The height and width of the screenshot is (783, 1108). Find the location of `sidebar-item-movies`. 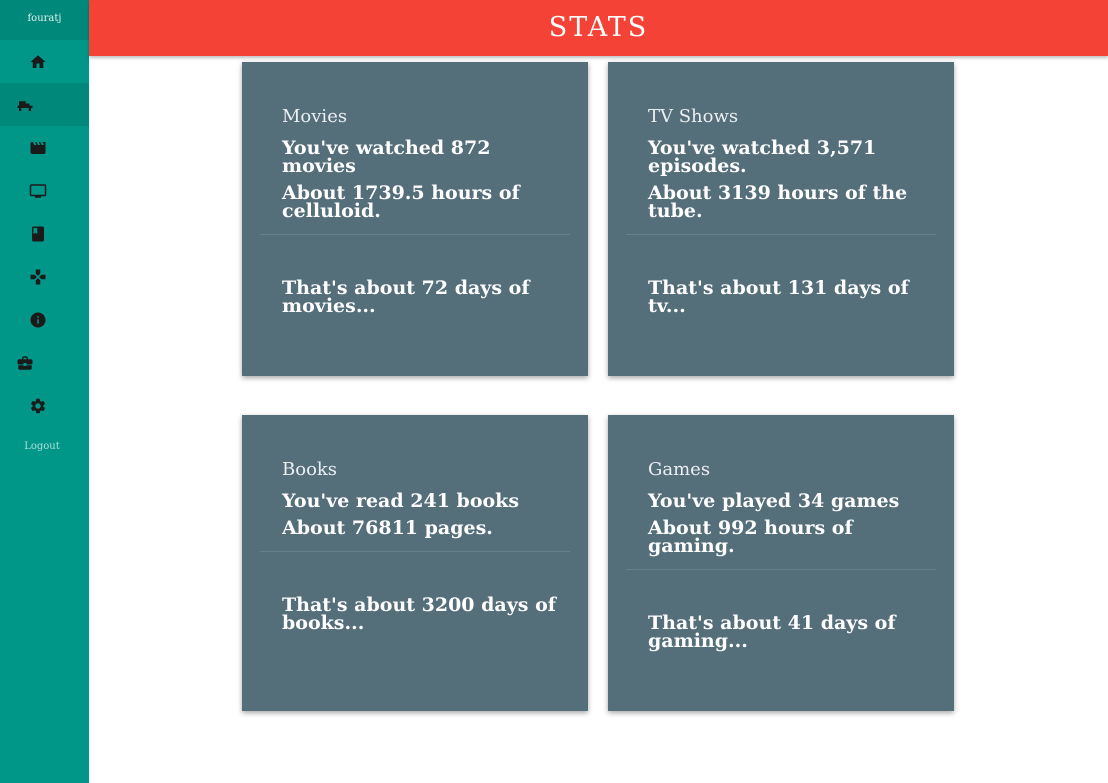

sidebar-item-movies is located at coordinates (44, 147).